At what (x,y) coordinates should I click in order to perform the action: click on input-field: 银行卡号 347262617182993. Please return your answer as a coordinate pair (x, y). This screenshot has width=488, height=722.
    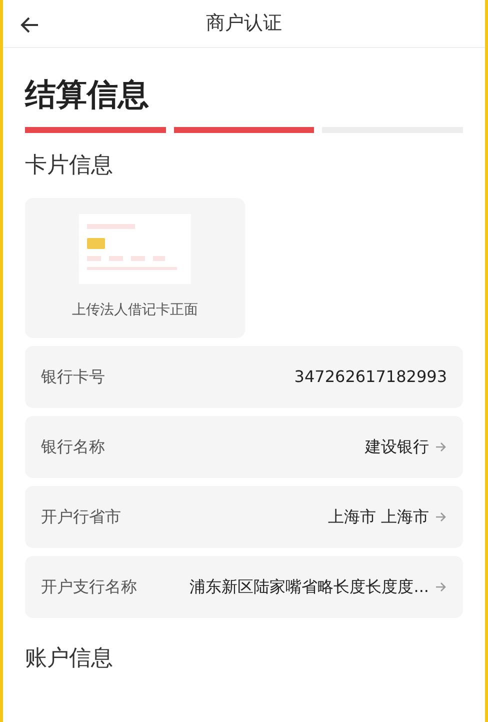
    Looking at the image, I should click on (244, 377).